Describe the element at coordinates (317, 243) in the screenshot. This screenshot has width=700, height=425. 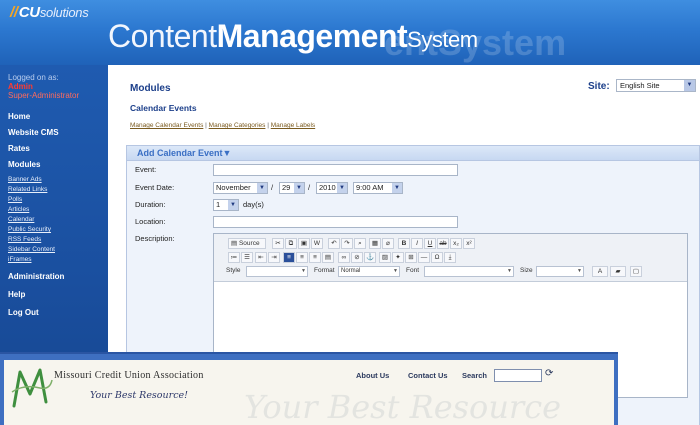
I see `paste-word-icon: W` at that location.